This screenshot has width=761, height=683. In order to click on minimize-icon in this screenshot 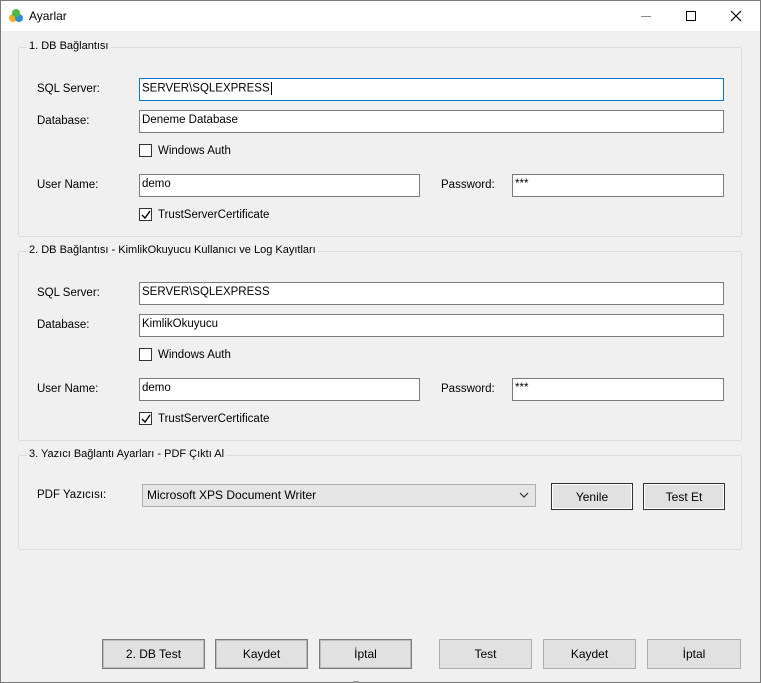, I will do `click(646, 16)`.